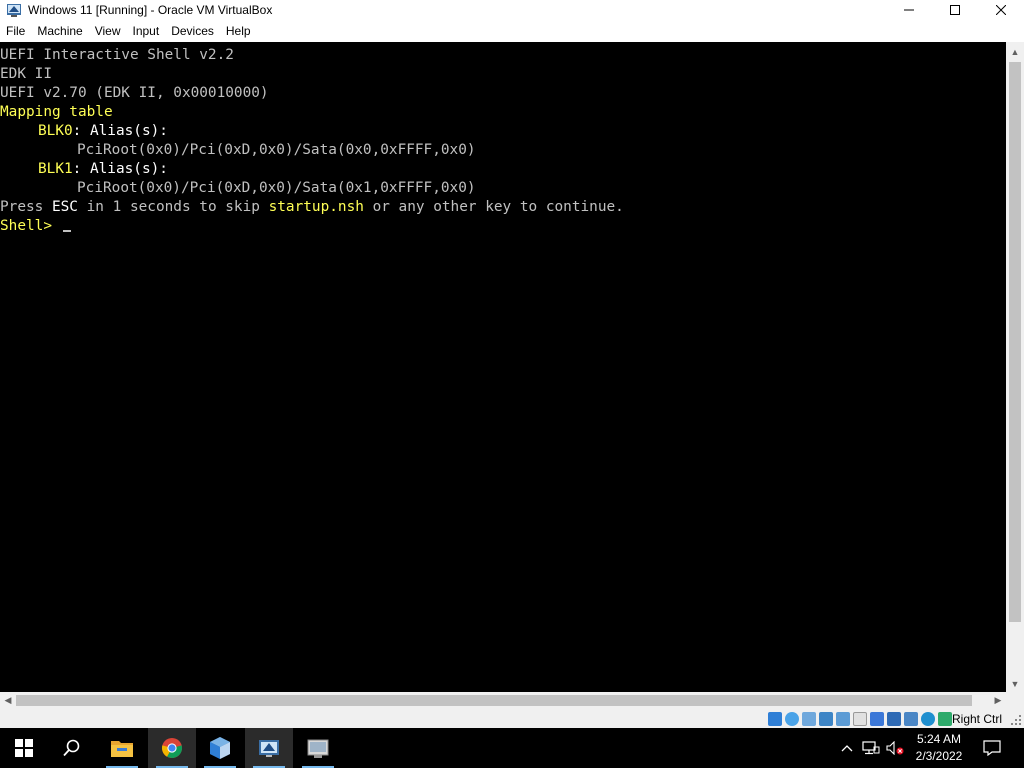 This screenshot has width=1024, height=768. I want to click on notifications-button, so click(992, 748).